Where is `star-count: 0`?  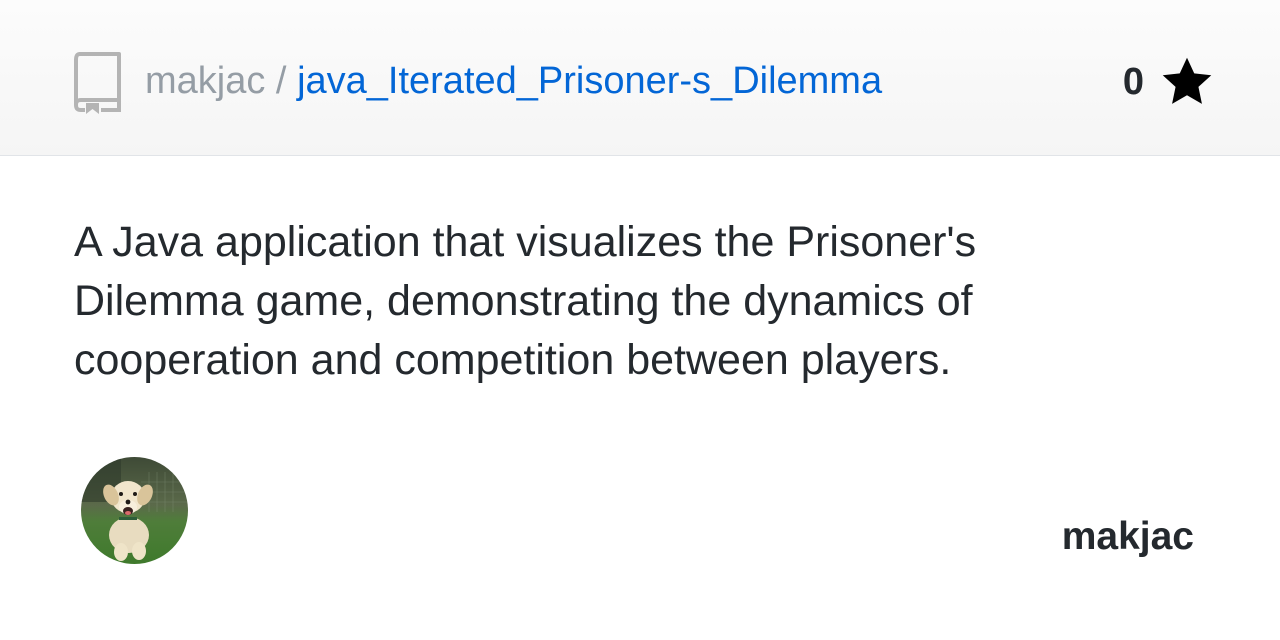
star-count: 0 is located at coordinates (1133, 81).